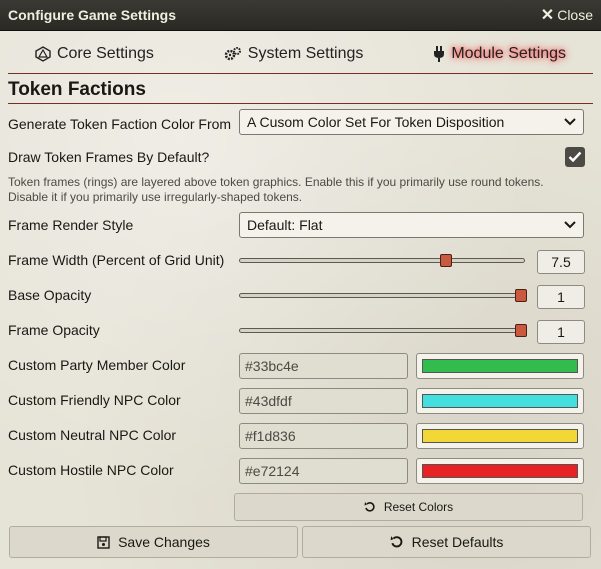 The image size is (601, 569). What do you see at coordinates (575, 15) in the screenshot?
I see `close-label: Close` at bounding box center [575, 15].